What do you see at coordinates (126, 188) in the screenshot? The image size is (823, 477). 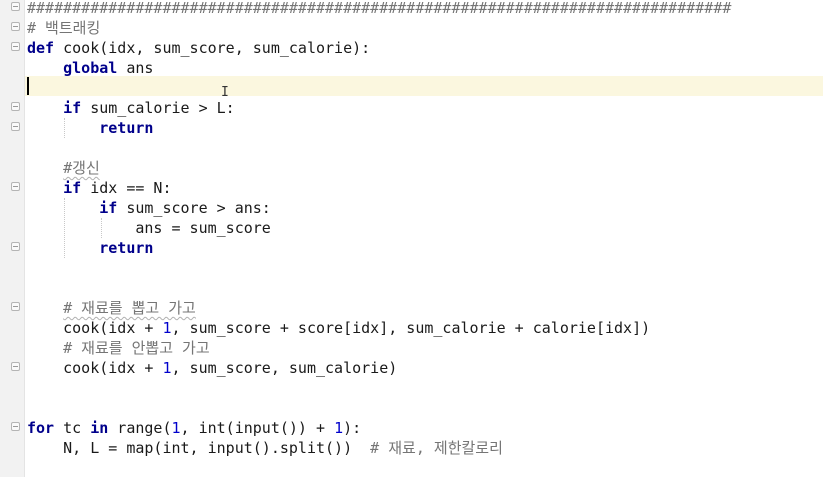 I see `code-token: idx == N:` at bounding box center [126, 188].